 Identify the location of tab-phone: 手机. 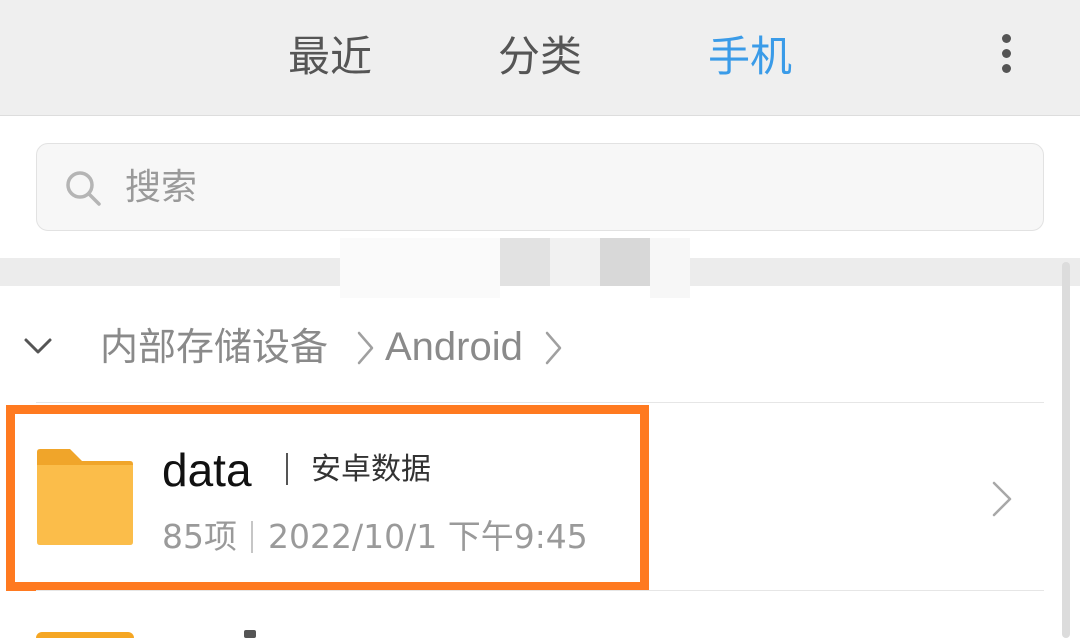
(750, 57).